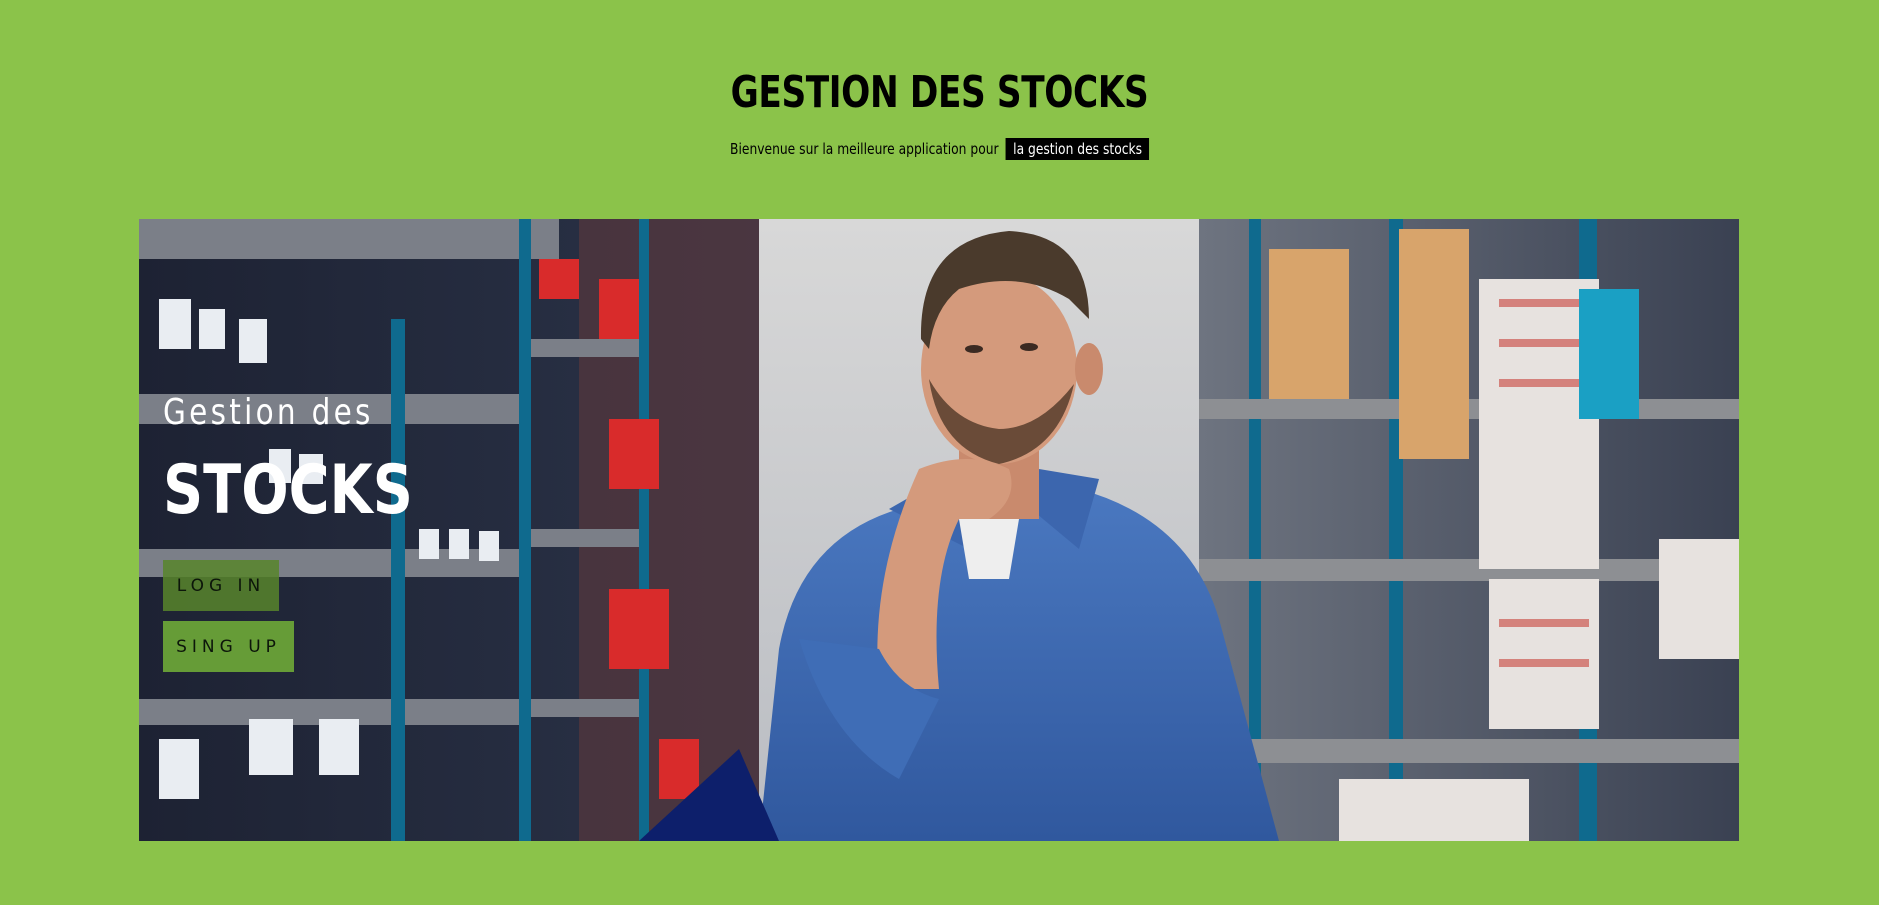 This screenshot has height=905, width=1879. I want to click on hero-text: Gestion des STOCKS, so click(315, 460).